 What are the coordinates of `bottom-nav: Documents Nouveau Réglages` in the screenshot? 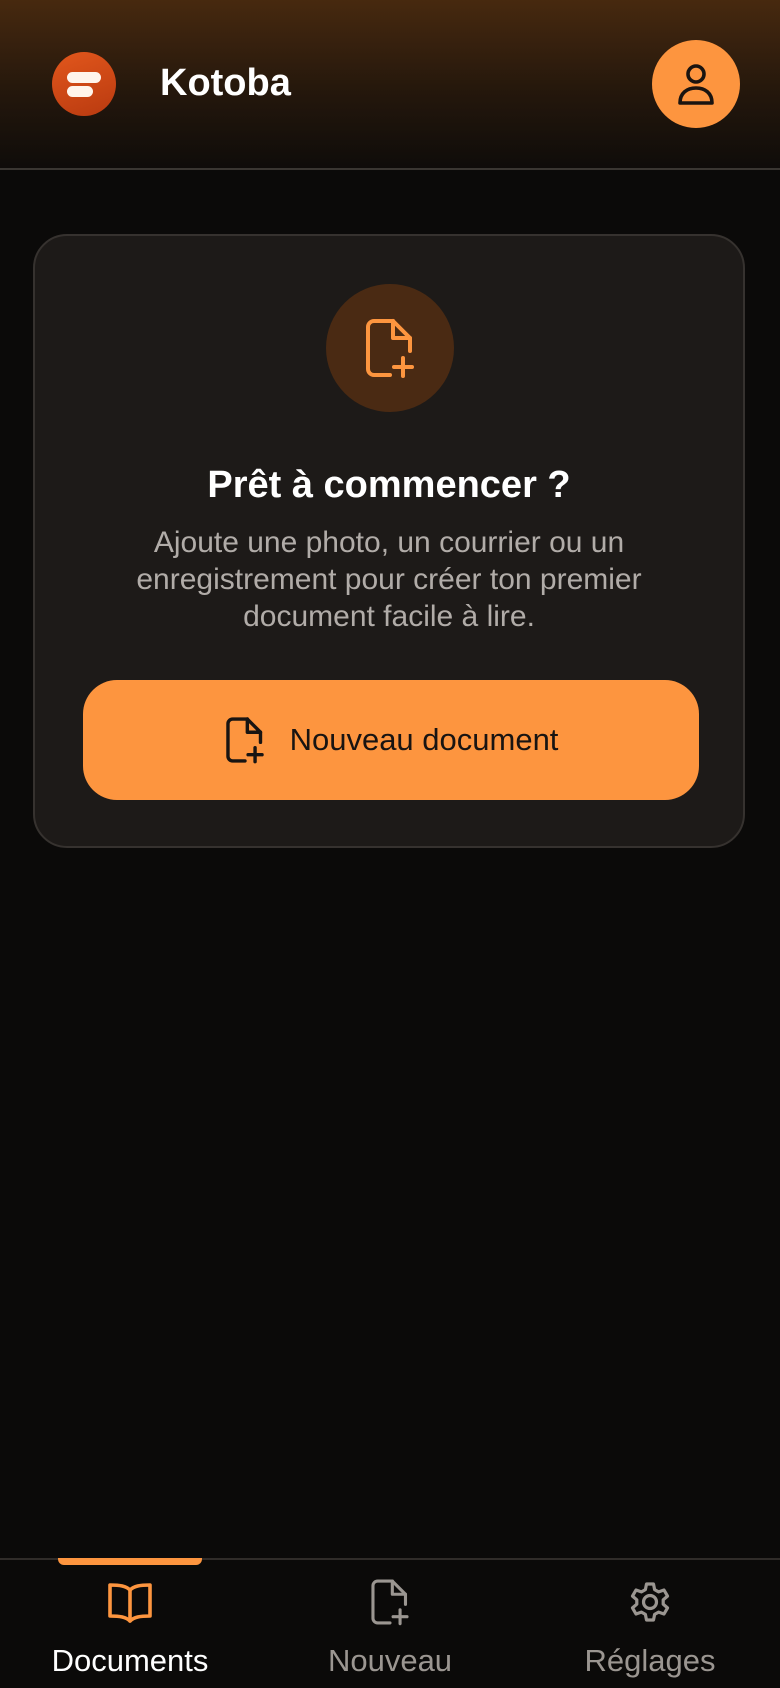 It's located at (390, 1623).